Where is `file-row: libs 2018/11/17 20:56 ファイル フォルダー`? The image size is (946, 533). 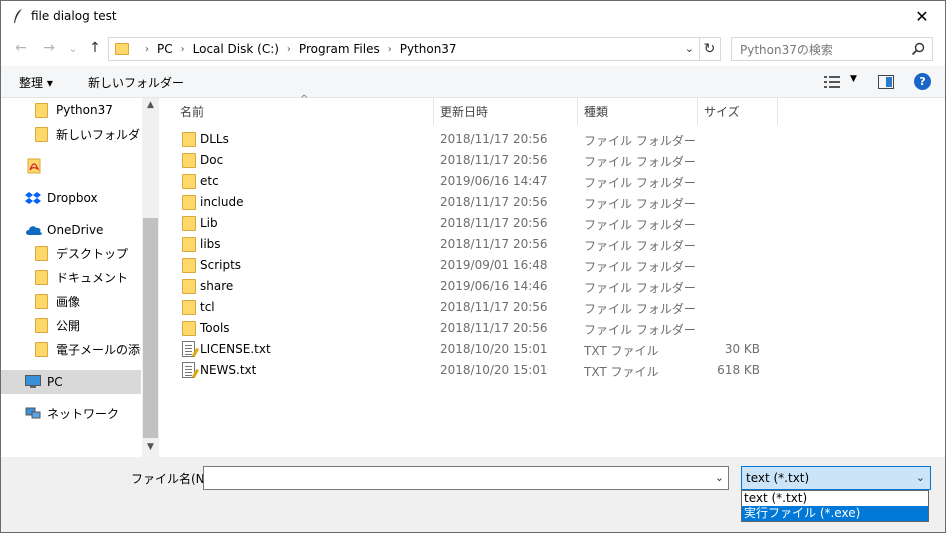
file-row: libs 2018/11/17 20:56 ファイル フォルダー is located at coordinates (472, 244).